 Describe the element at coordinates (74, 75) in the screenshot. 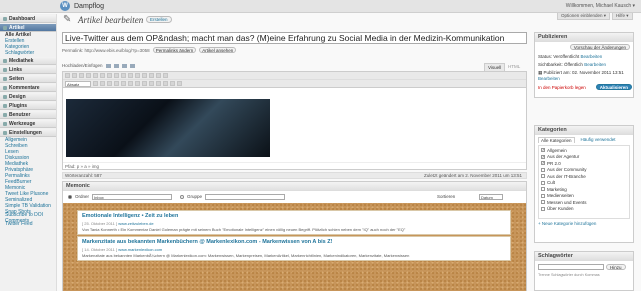

I see `italic-icon` at that location.